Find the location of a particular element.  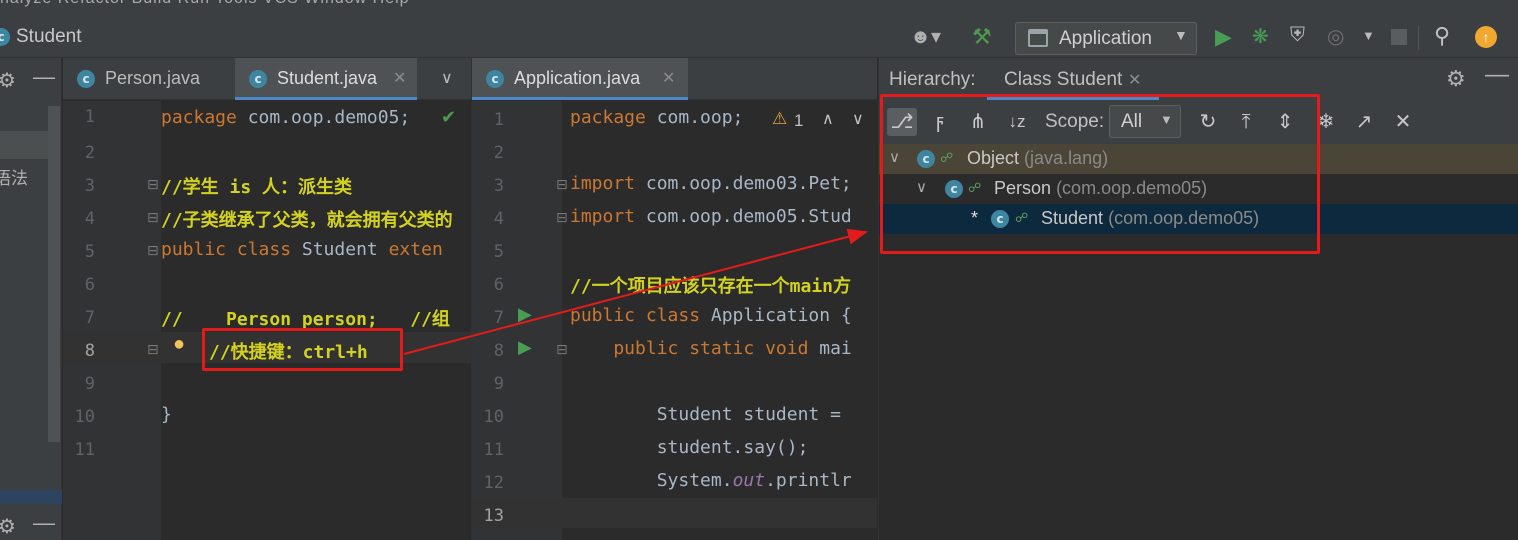

line-number: 13 is located at coordinates (493, 516).